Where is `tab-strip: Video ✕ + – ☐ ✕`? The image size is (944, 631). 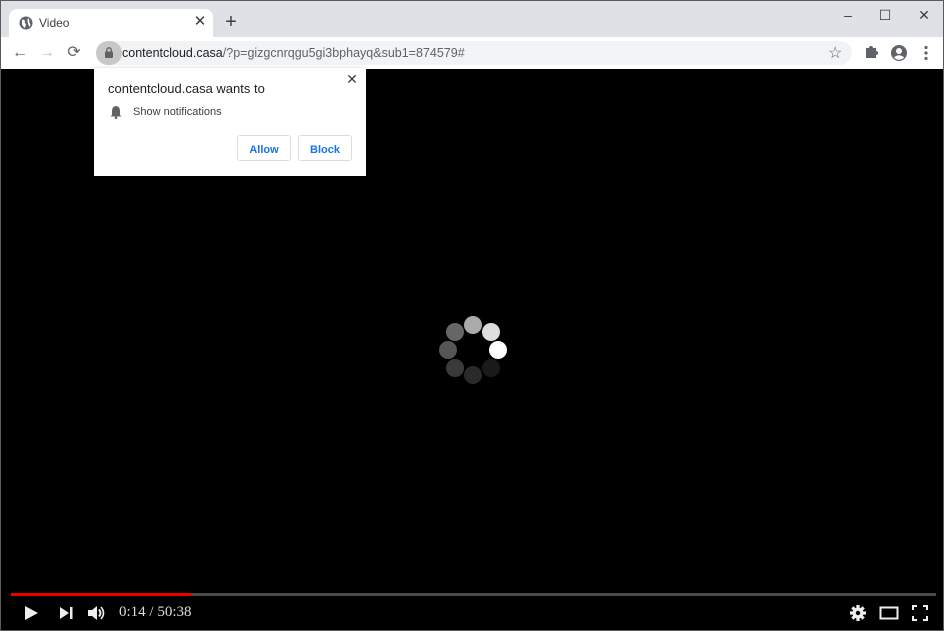 tab-strip: Video ✕ + – ☐ ✕ is located at coordinates (472, 19).